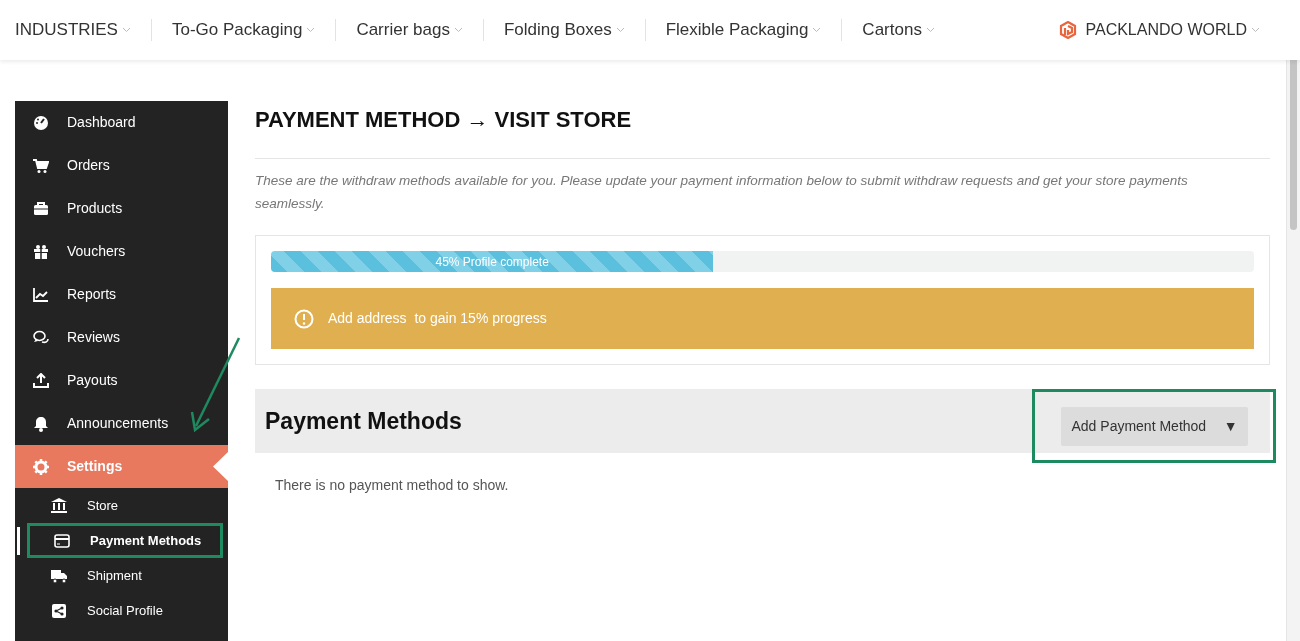  Describe the element at coordinates (121, 251) in the screenshot. I see `sidebar-item: Vouchers` at that location.